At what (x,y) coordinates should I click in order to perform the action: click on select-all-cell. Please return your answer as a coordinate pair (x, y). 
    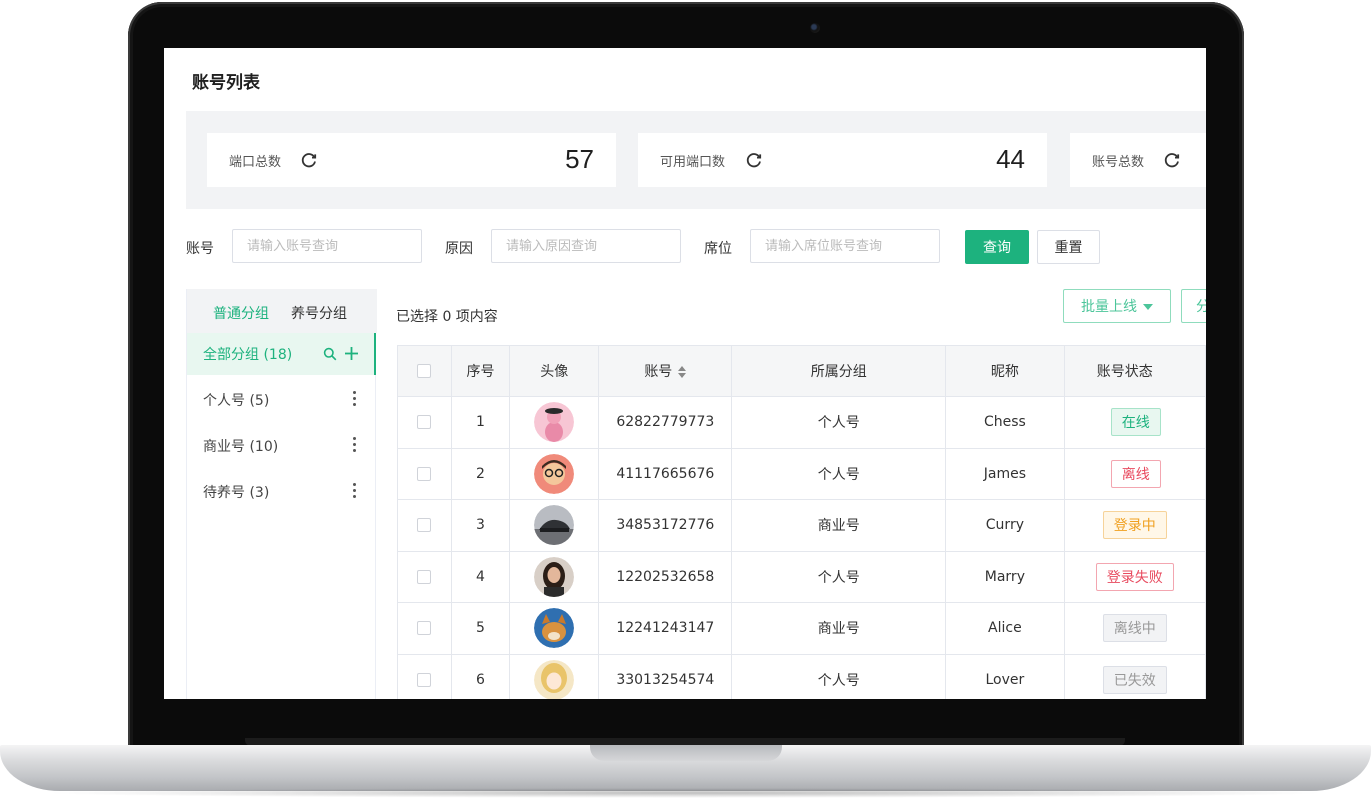
    Looking at the image, I should click on (424, 371).